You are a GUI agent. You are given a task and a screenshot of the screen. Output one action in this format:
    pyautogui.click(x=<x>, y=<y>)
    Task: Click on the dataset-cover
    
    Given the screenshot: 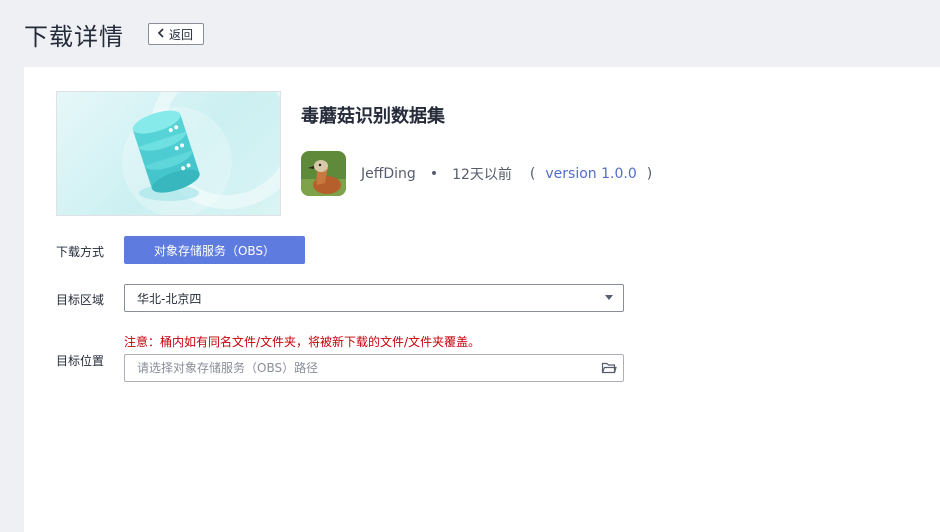 What is the action you would take?
    pyautogui.click(x=168, y=153)
    